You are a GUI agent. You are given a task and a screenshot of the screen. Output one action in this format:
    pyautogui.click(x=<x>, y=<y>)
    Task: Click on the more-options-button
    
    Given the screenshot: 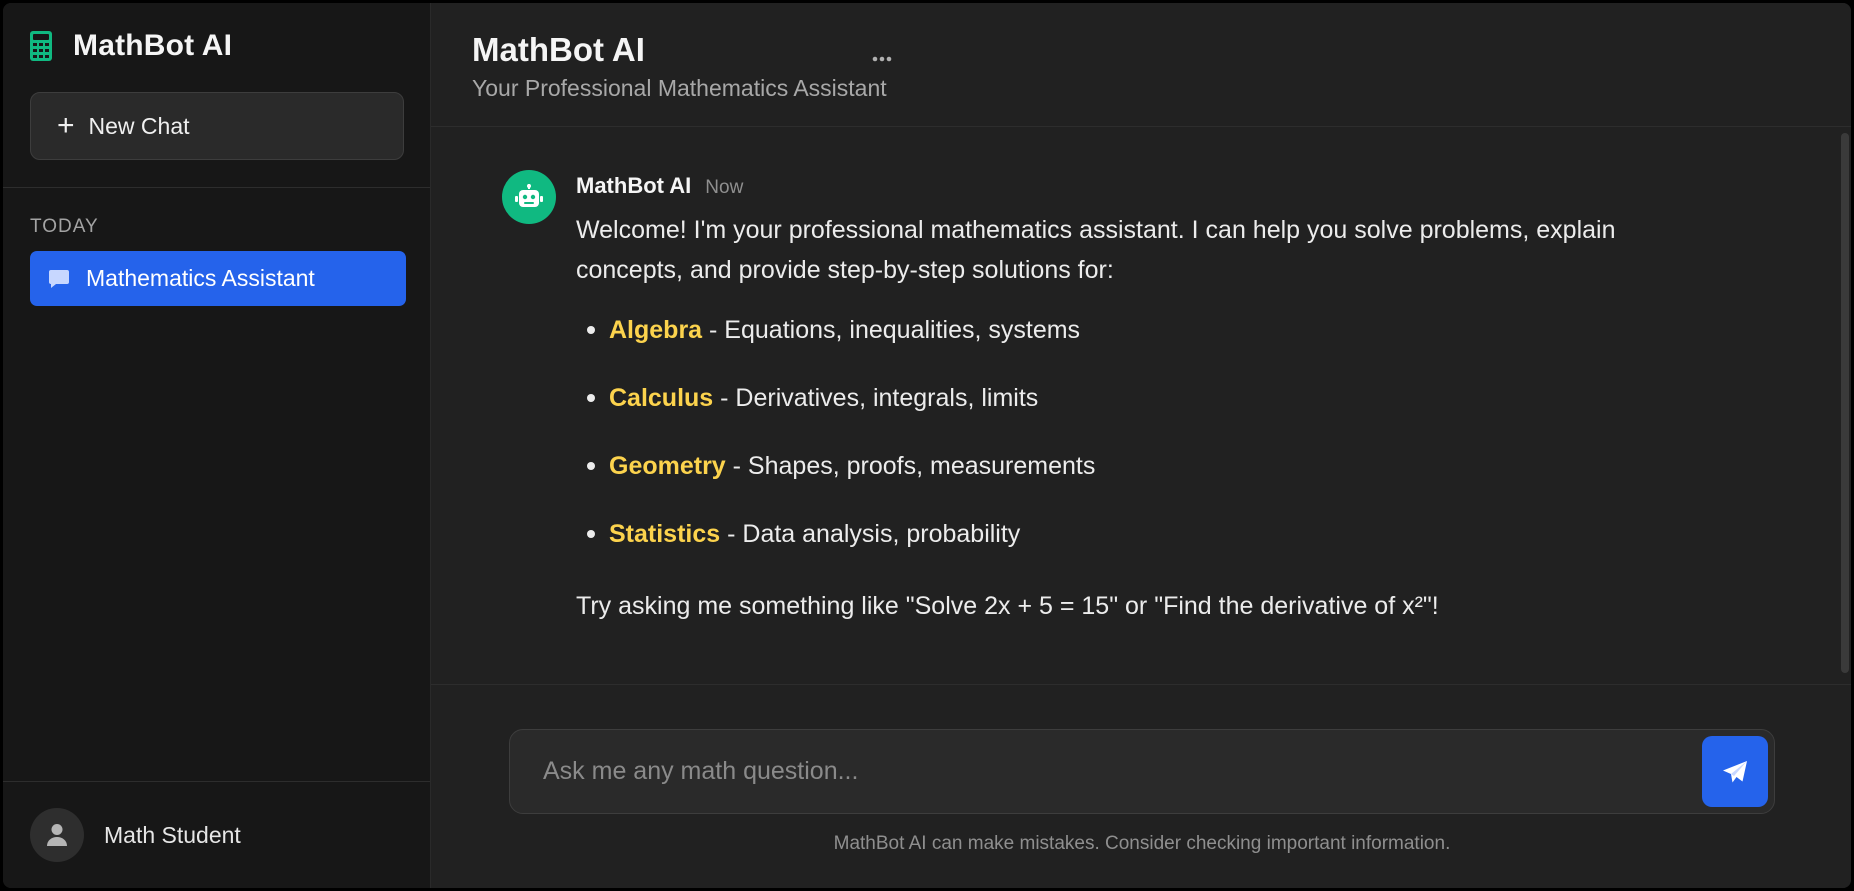 What is the action you would take?
    pyautogui.click(x=882, y=59)
    